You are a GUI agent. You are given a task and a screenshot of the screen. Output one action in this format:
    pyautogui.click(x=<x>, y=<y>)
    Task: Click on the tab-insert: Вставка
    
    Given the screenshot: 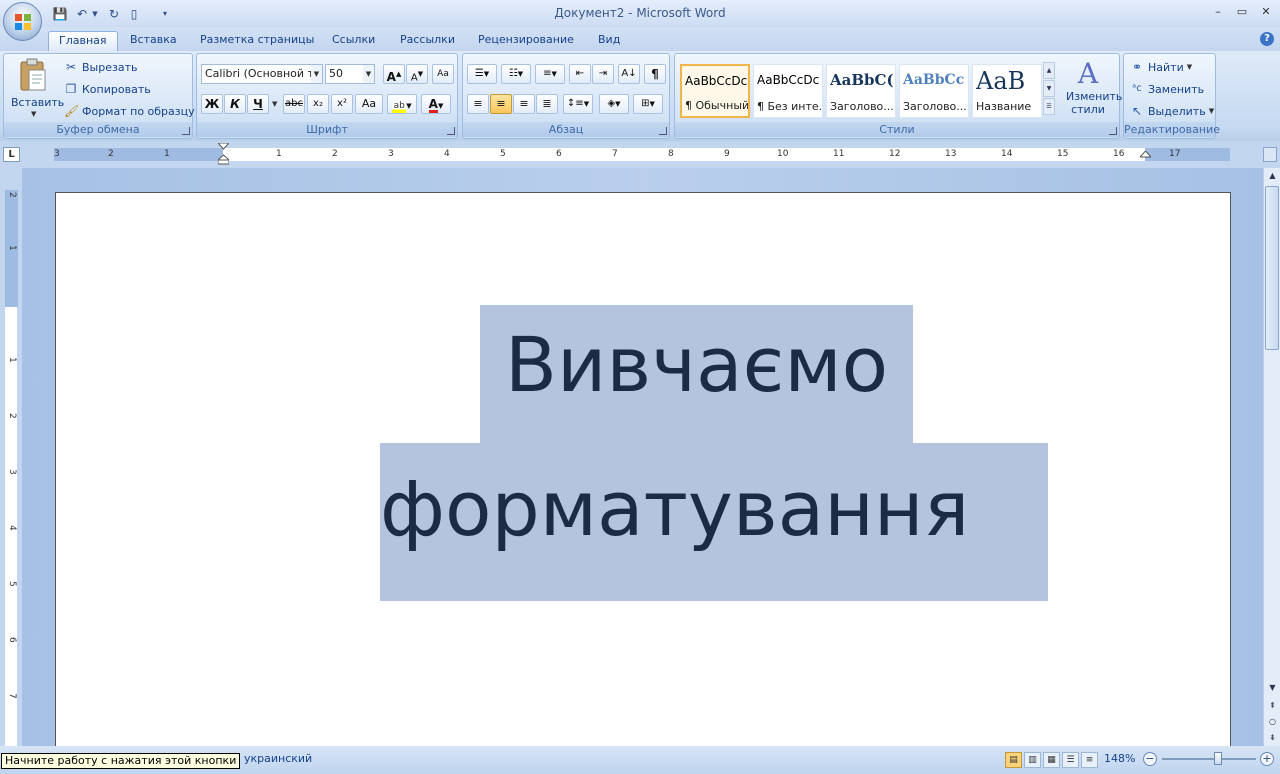 What is the action you would take?
    pyautogui.click(x=153, y=41)
    